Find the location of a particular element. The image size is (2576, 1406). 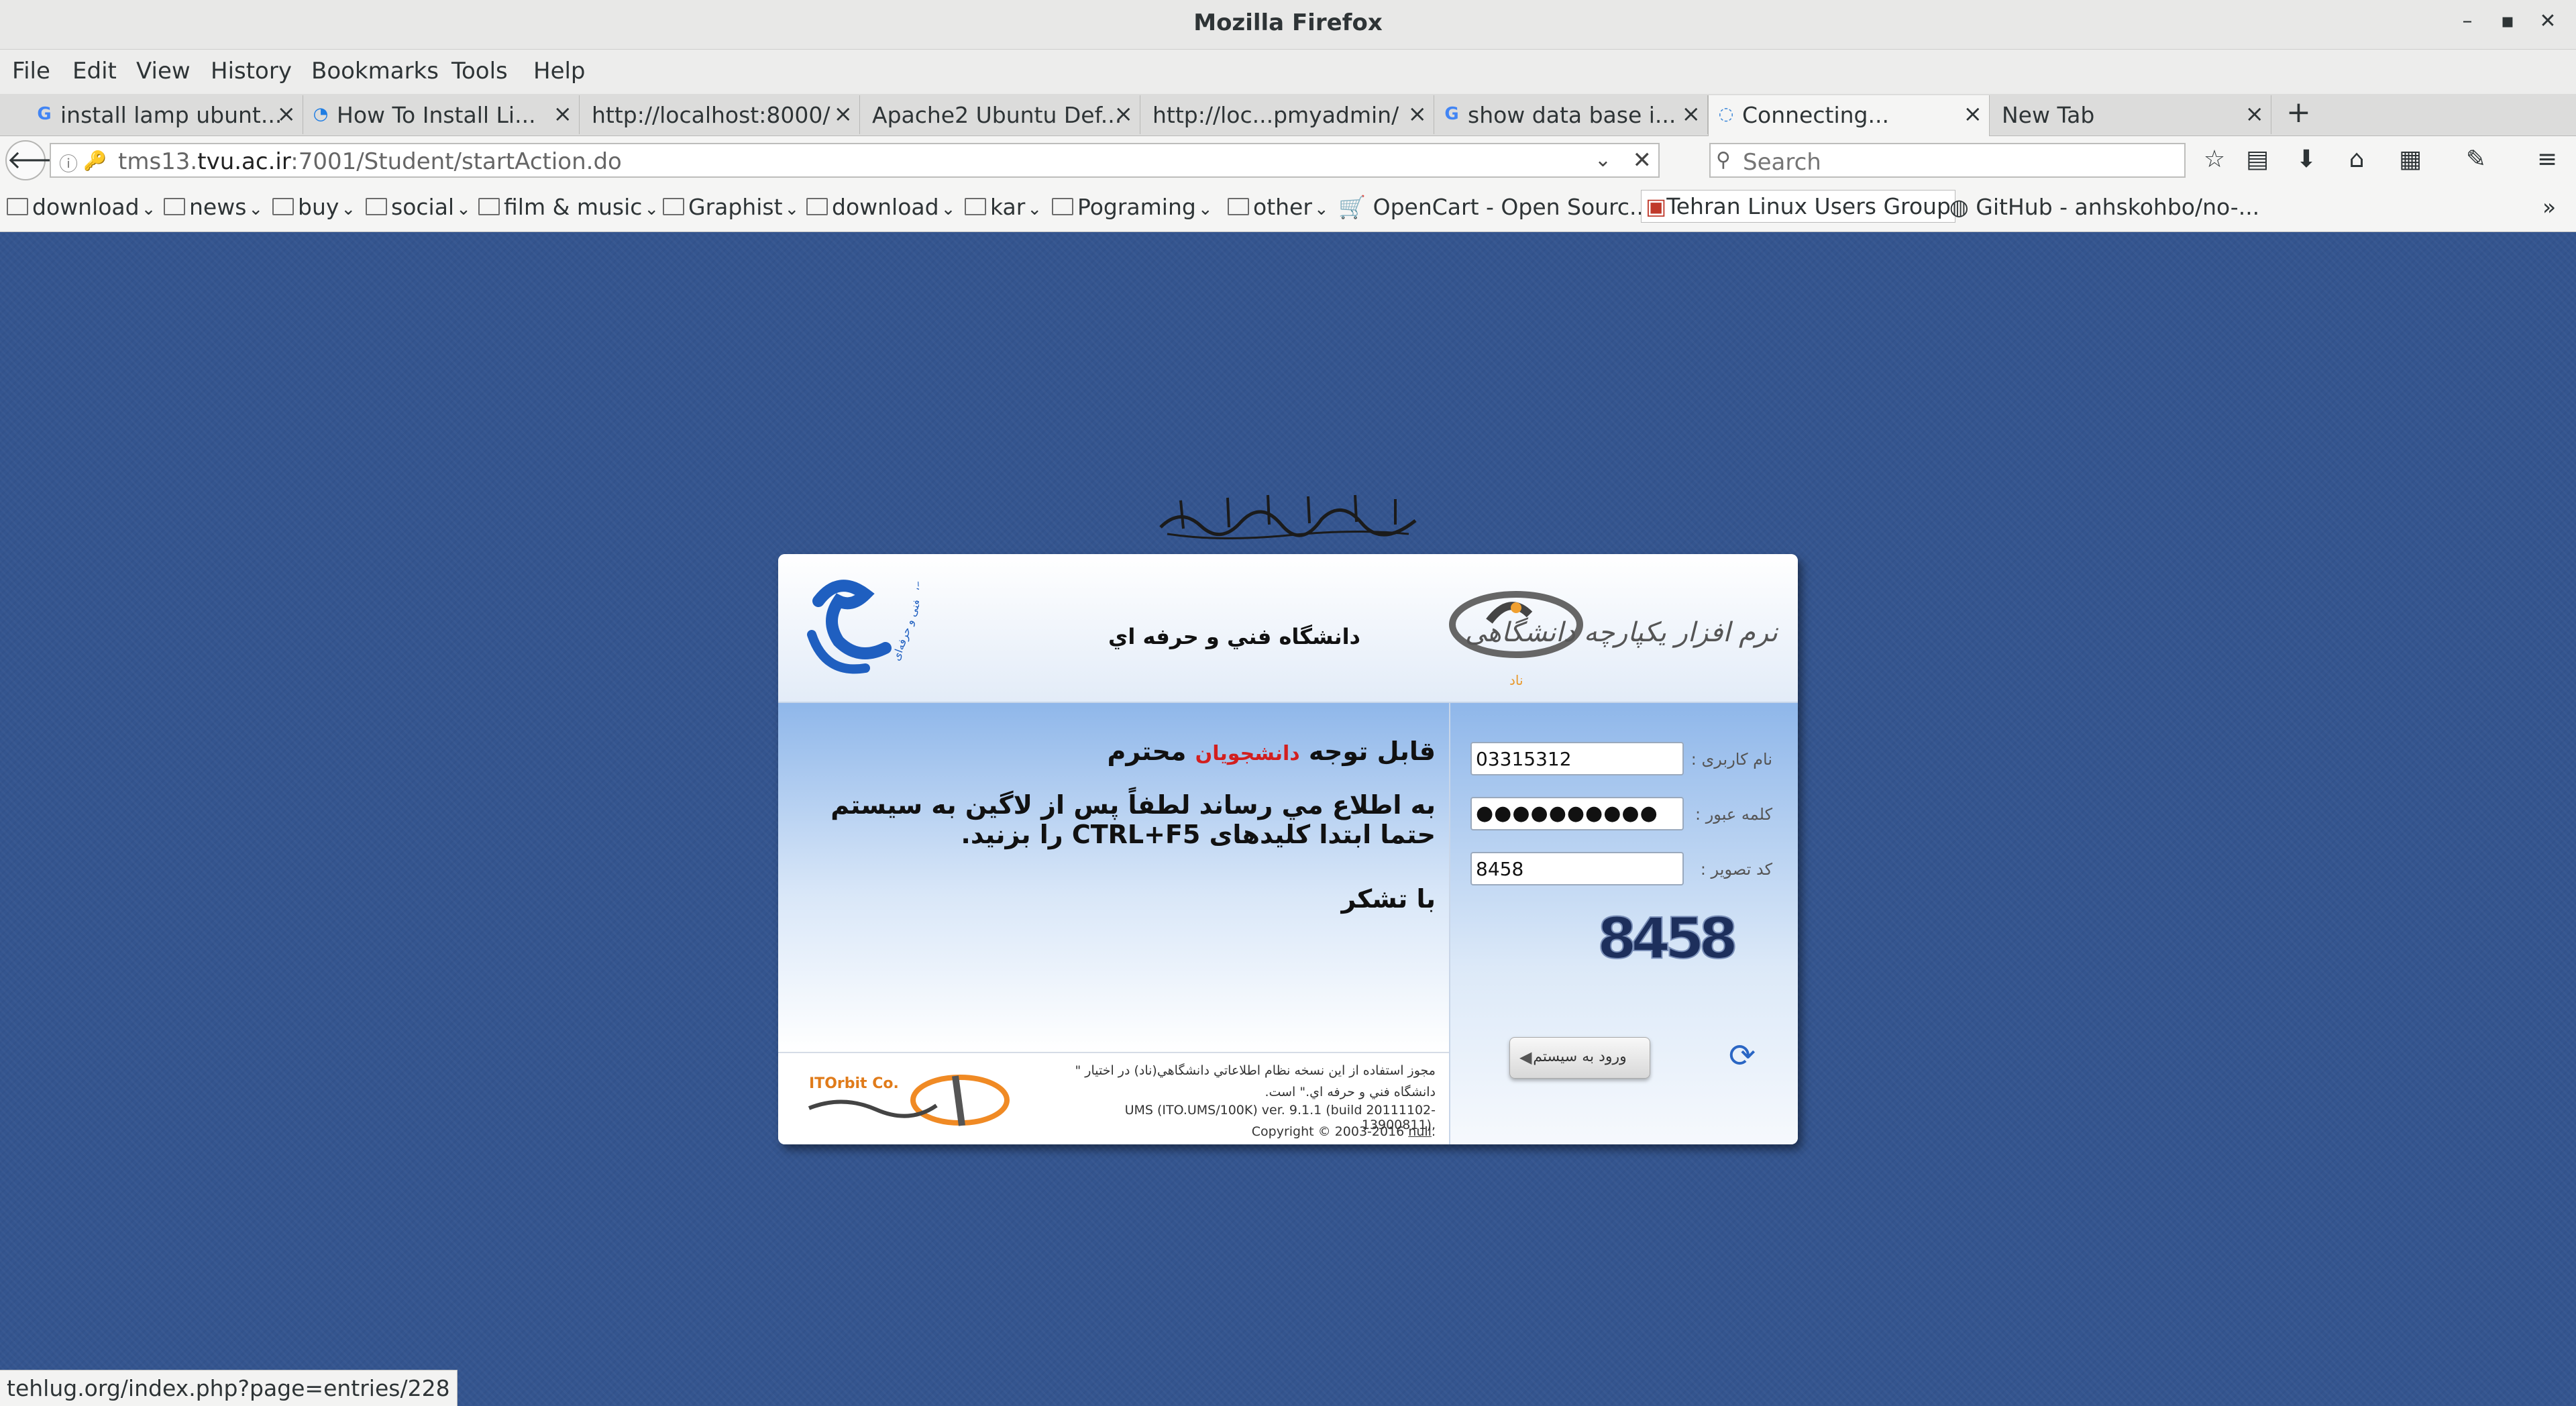

tehlug-icon: ▣ is located at coordinates (1656, 206).